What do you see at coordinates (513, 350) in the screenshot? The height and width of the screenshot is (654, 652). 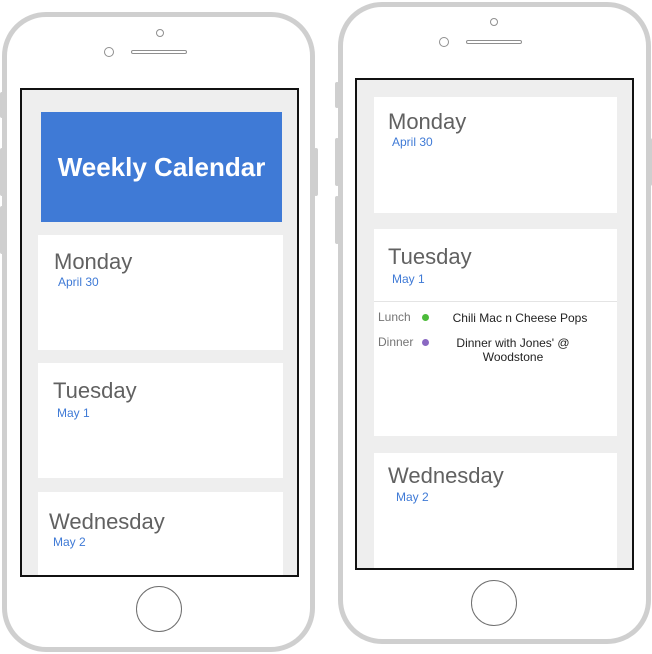 I see `event-title: Dinner with Jones' @ Woodstone` at bounding box center [513, 350].